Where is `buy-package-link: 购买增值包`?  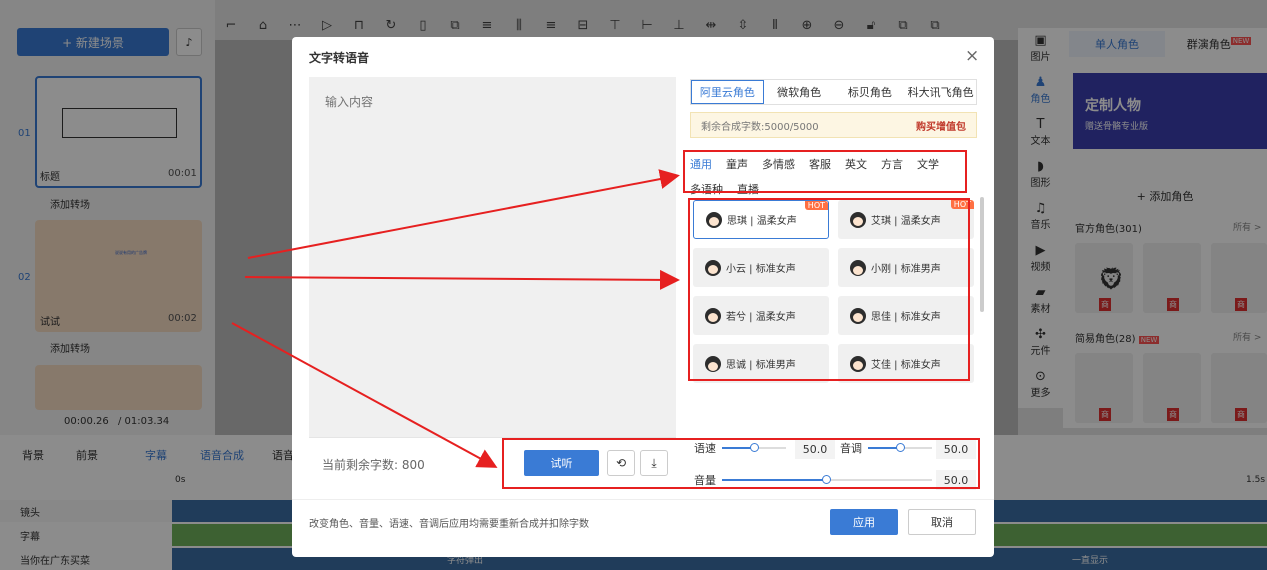 buy-package-link: 购买增值包 is located at coordinates (941, 125).